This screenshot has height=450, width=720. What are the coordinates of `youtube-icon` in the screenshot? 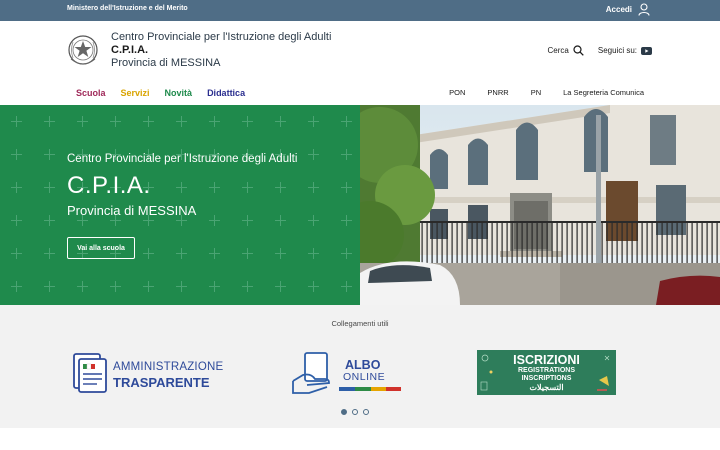 It's located at (646, 50).